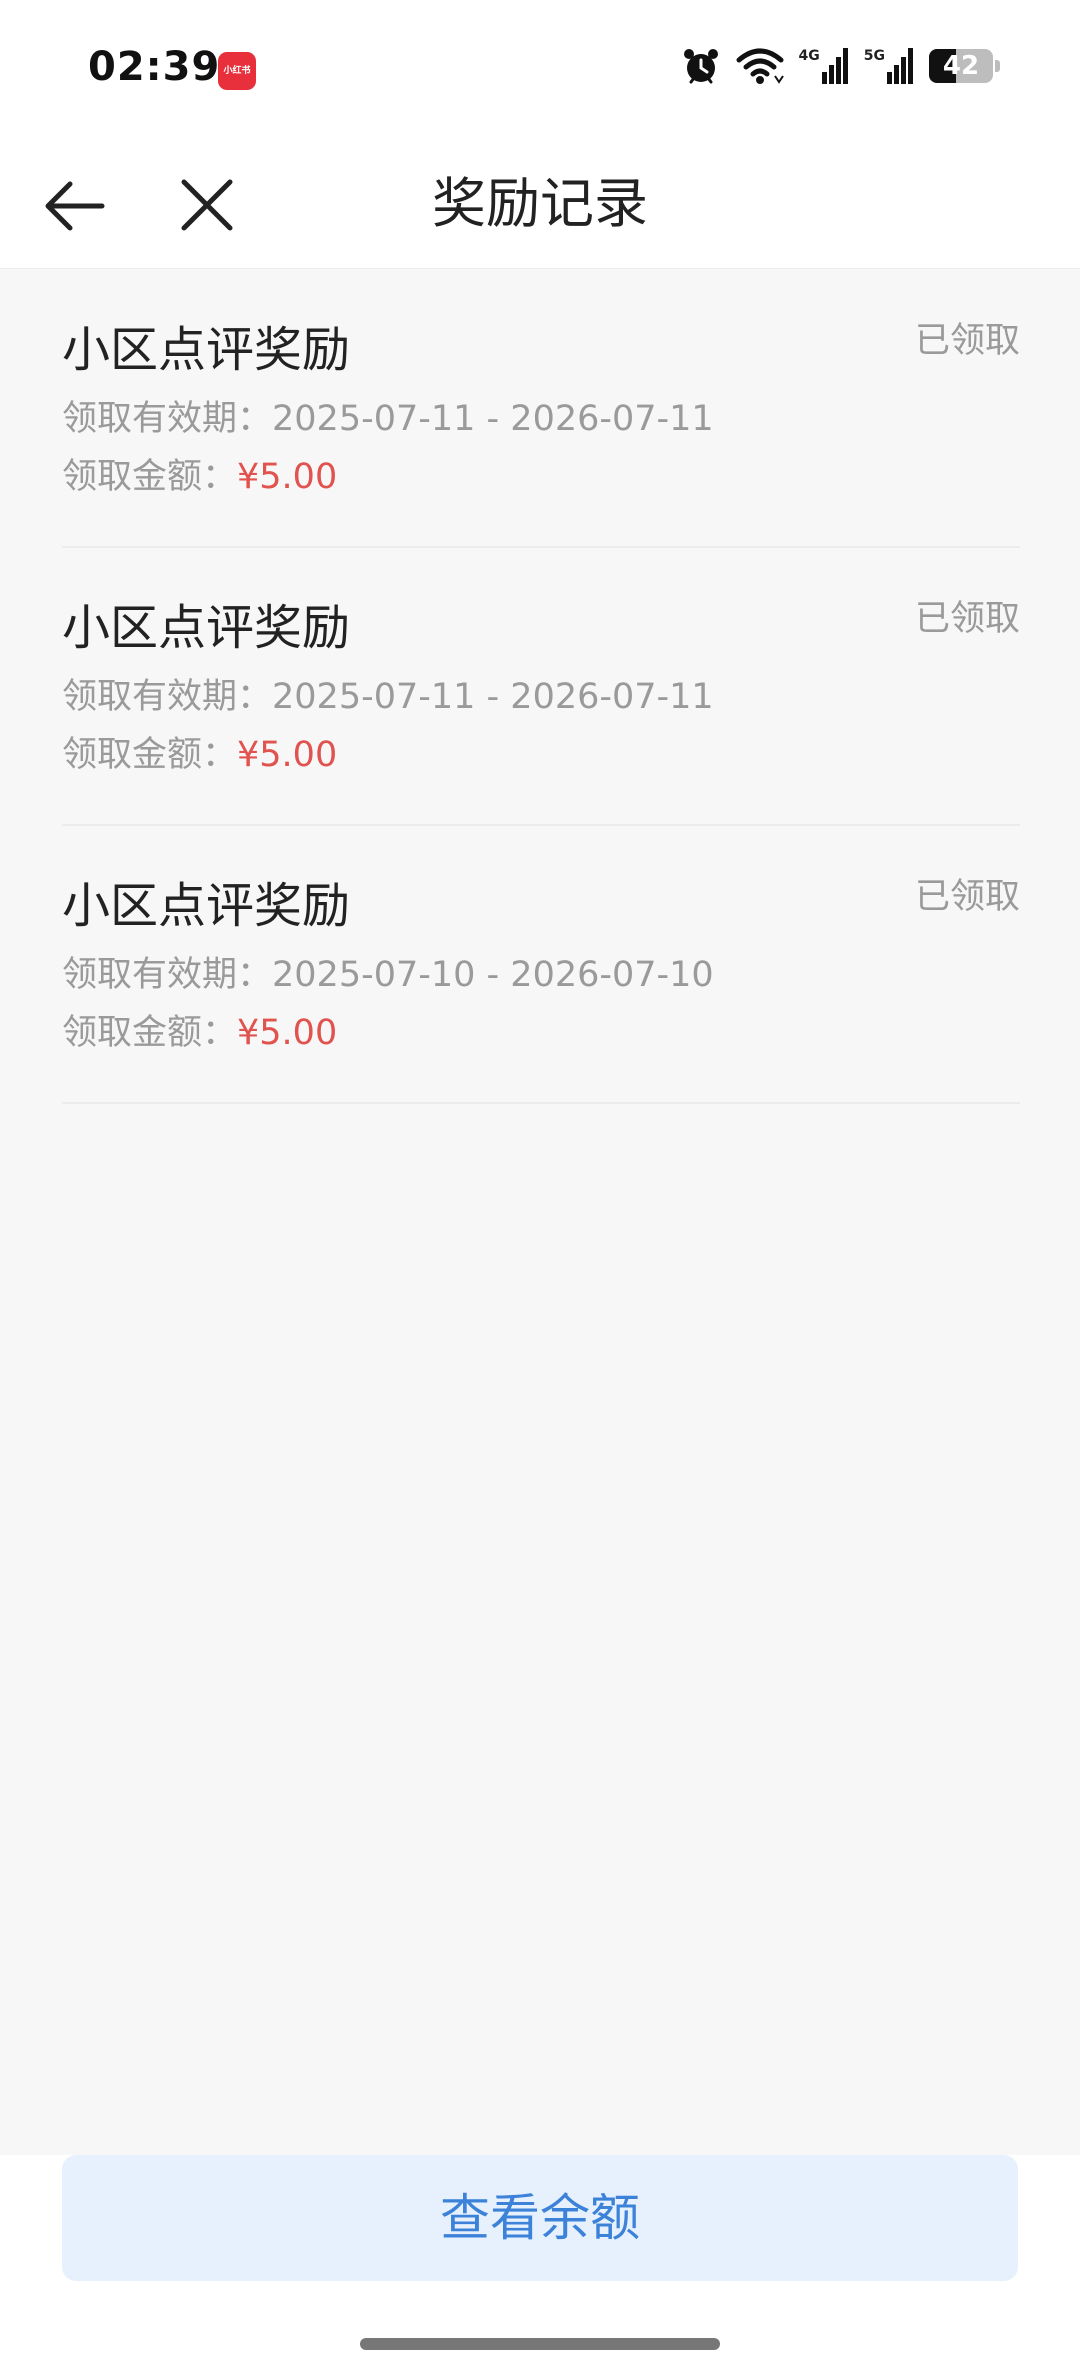 This screenshot has width=1080, height=2373. Describe the element at coordinates (237, 71) in the screenshot. I see `app-notification-icon: 小红书` at that location.